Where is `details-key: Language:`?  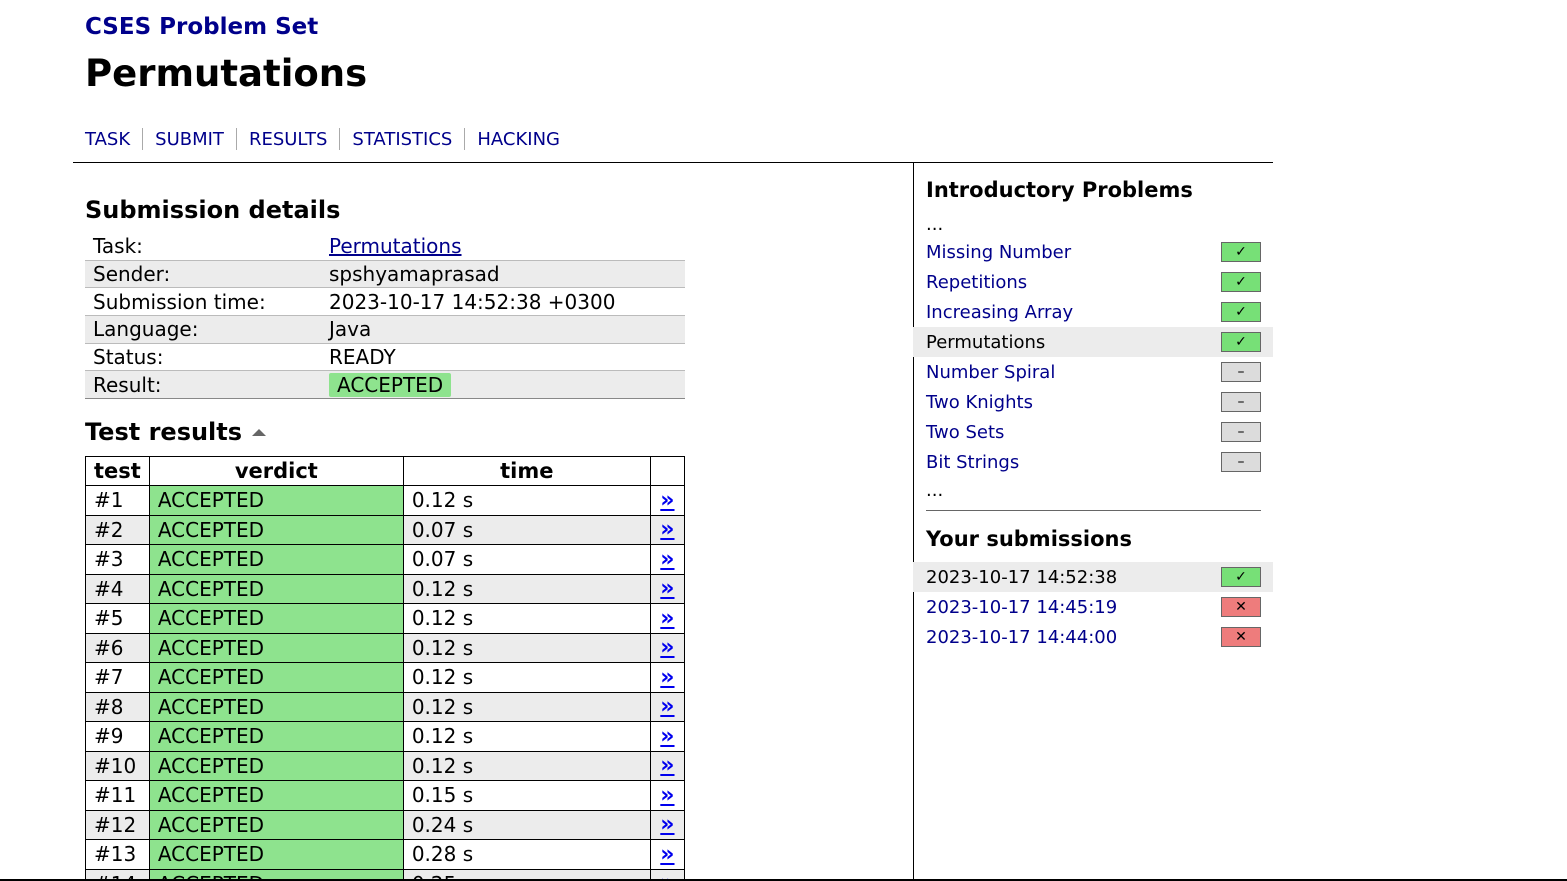
details-key: Language: is located at coordinates (203, 329).